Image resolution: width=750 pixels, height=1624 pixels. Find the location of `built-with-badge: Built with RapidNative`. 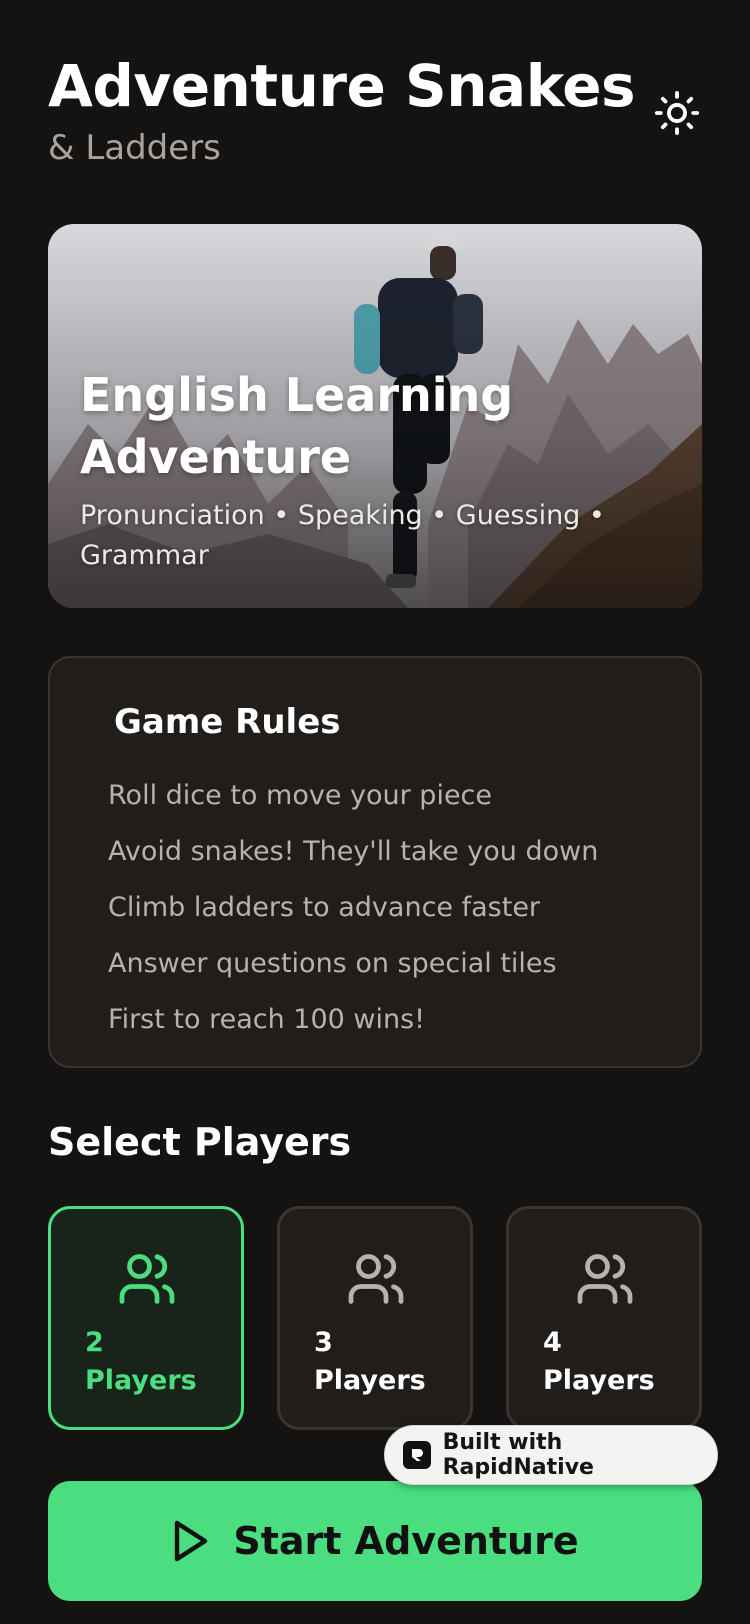

built-with-badge: Built with RapidNative is located at coordinates (551, 1455).